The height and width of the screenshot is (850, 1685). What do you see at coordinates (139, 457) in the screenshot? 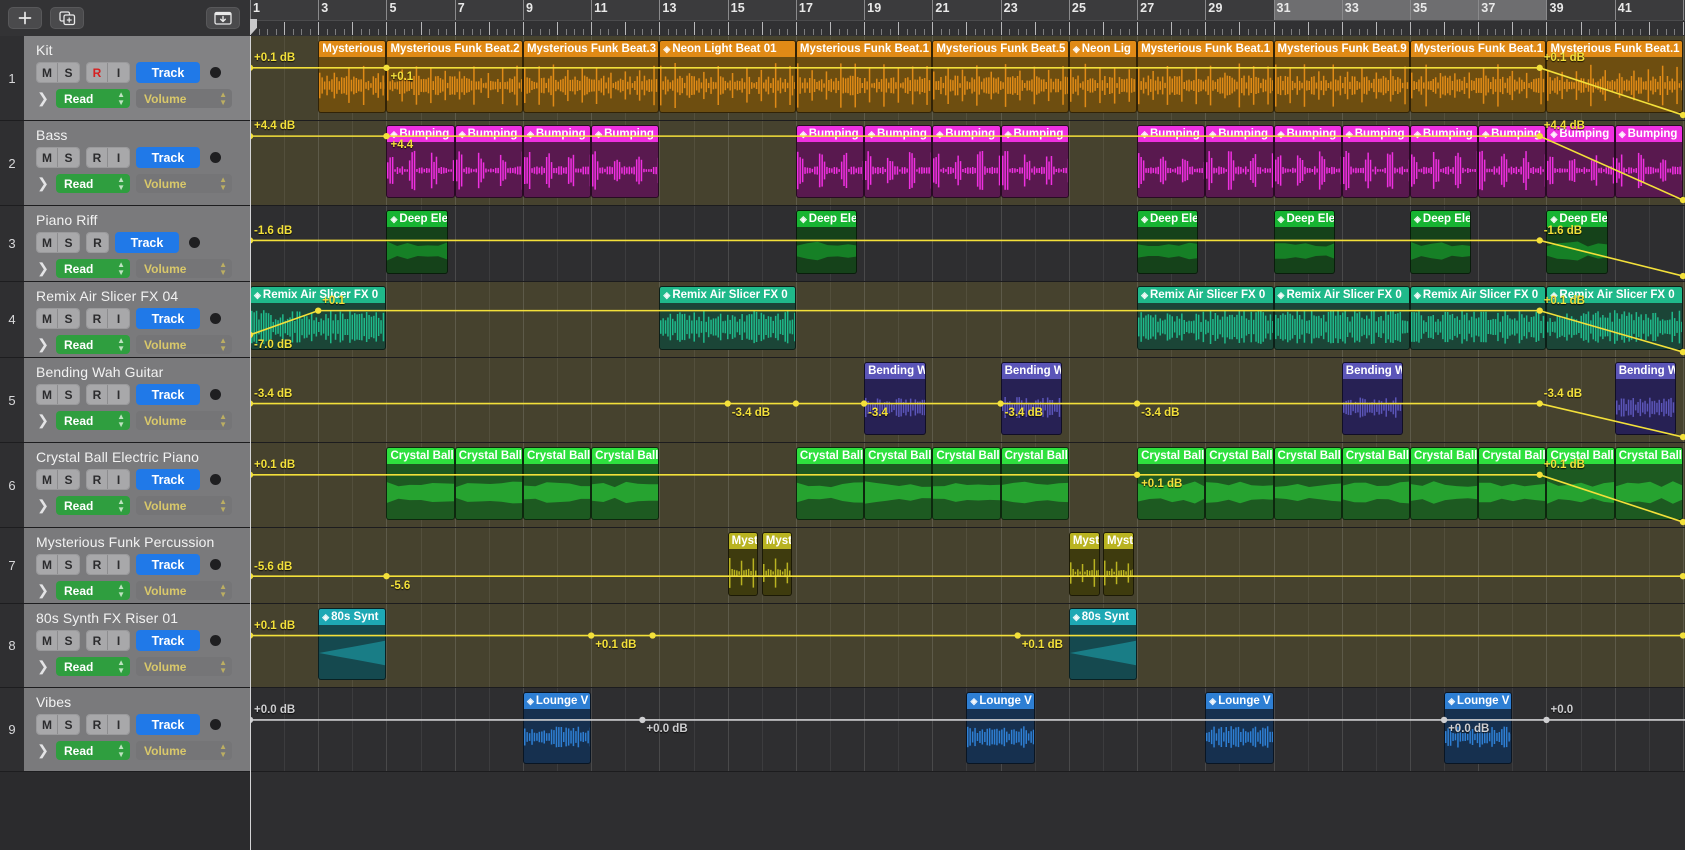
I see `track-name: Crystal Ball Electric Piano` at bounding box center [139, 457].